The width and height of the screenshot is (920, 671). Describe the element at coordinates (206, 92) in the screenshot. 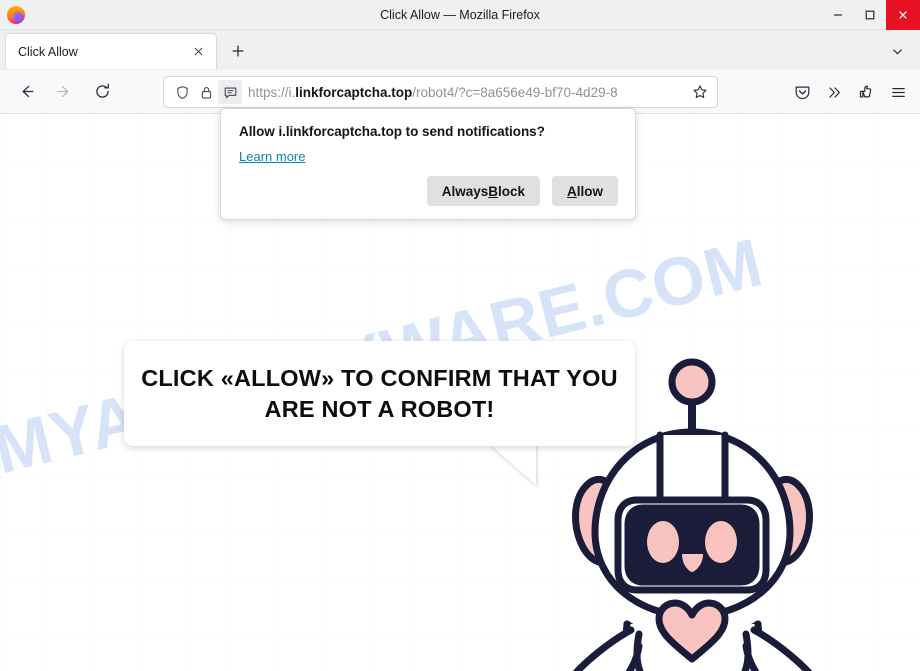

I see `lock-icon` at that location.